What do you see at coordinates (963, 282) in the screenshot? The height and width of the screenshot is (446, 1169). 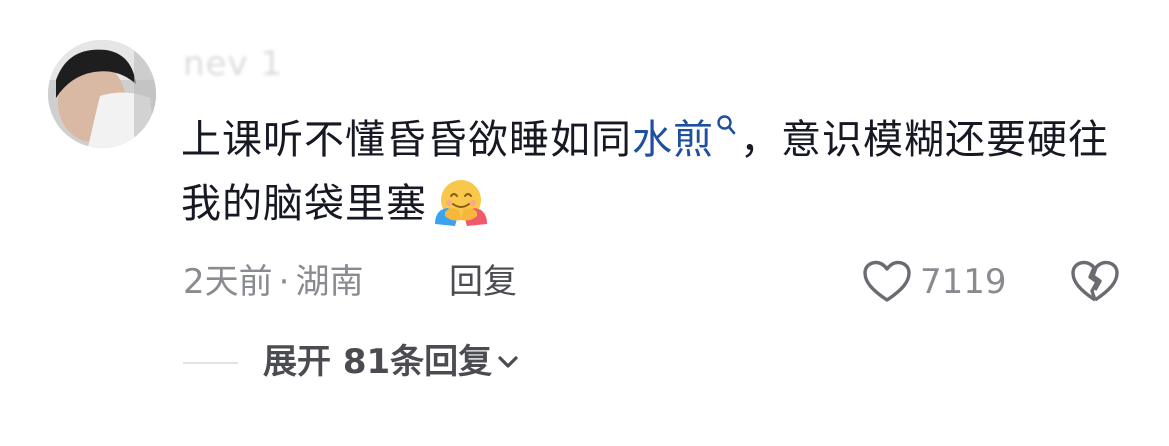 I see `like-count: 7119` at bounding box center [963, 282].